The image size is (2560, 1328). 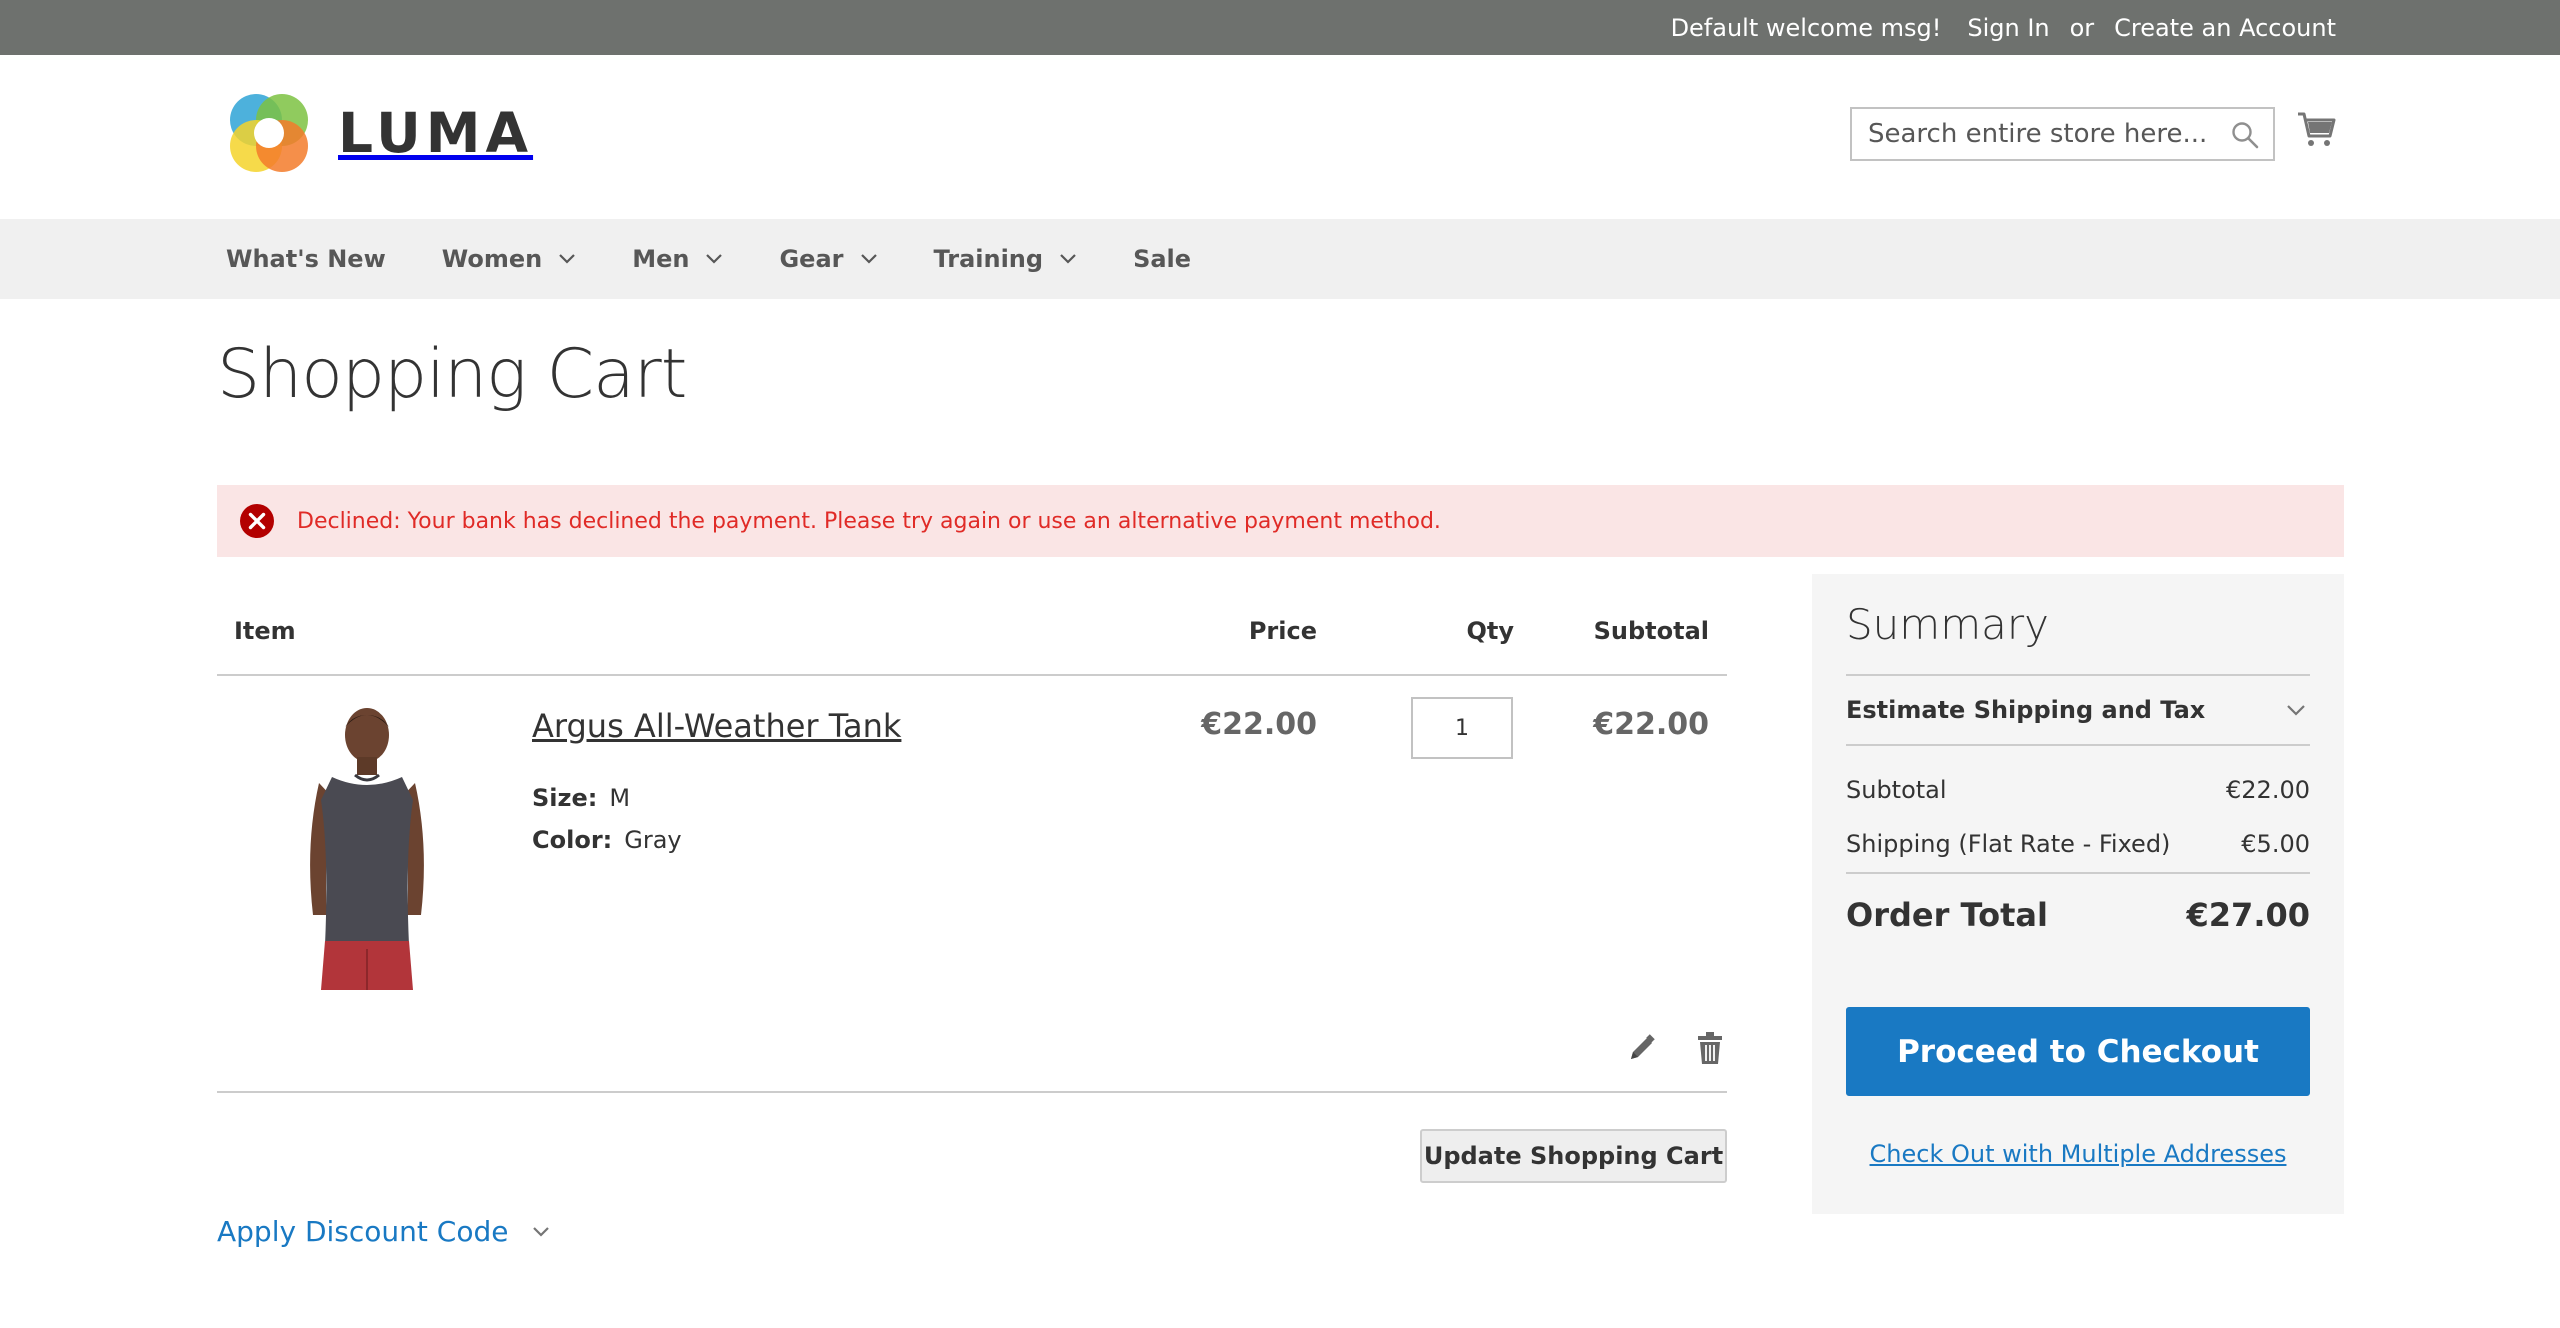 What do you see at coordinates (1462, 728) in the screenshot?
I see `qty-input` at bounding box center [1462, 728].